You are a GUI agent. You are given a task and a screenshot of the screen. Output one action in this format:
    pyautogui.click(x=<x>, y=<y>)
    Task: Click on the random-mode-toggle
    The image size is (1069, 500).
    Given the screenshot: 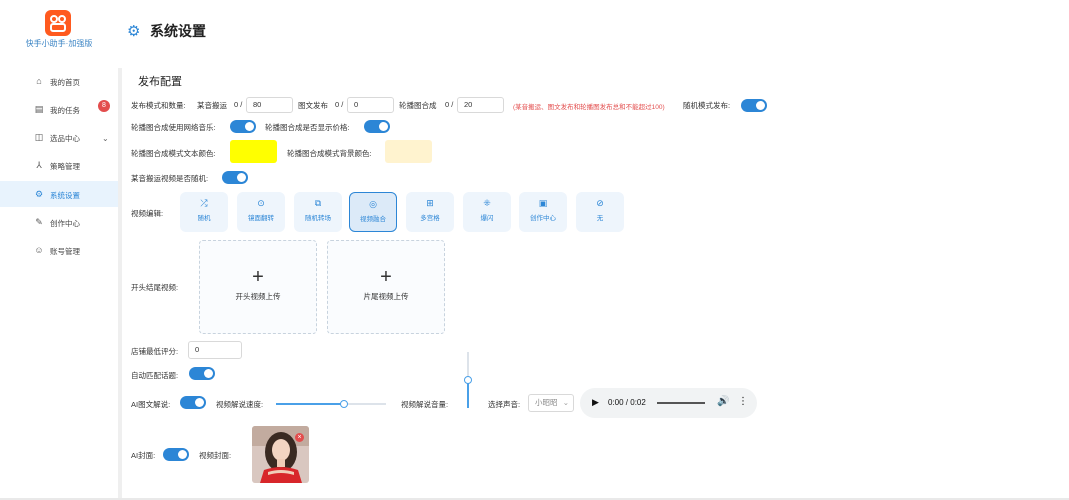 What is the action you would take?
    pyautogui.click(x=754, y=105)
    